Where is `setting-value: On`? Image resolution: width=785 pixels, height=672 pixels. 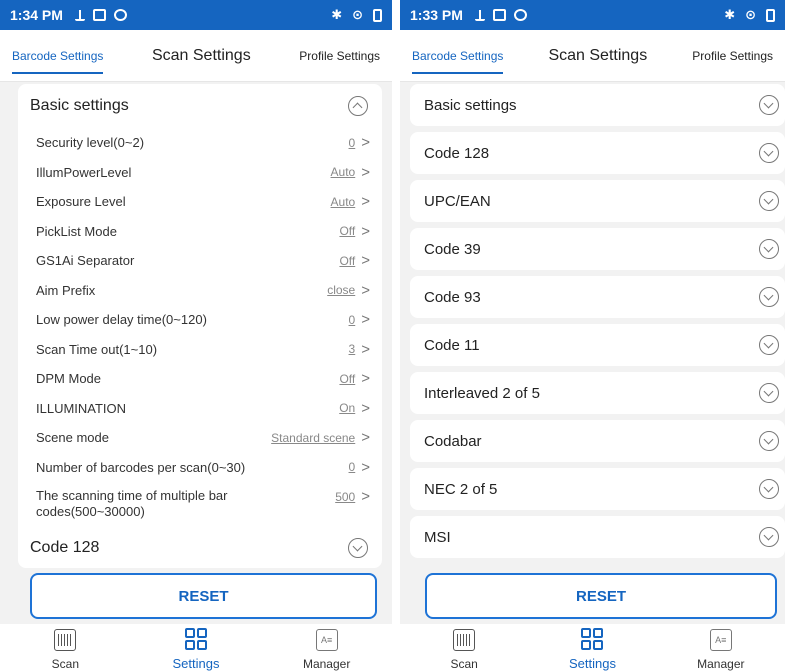
setting-value: On is located at coordinates (347, 408).